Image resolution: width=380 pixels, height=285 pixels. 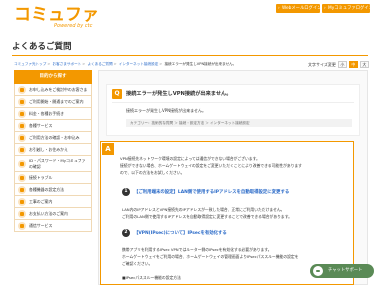 I want to click on font-size-large-button: 大, so click(x=364, y=64).